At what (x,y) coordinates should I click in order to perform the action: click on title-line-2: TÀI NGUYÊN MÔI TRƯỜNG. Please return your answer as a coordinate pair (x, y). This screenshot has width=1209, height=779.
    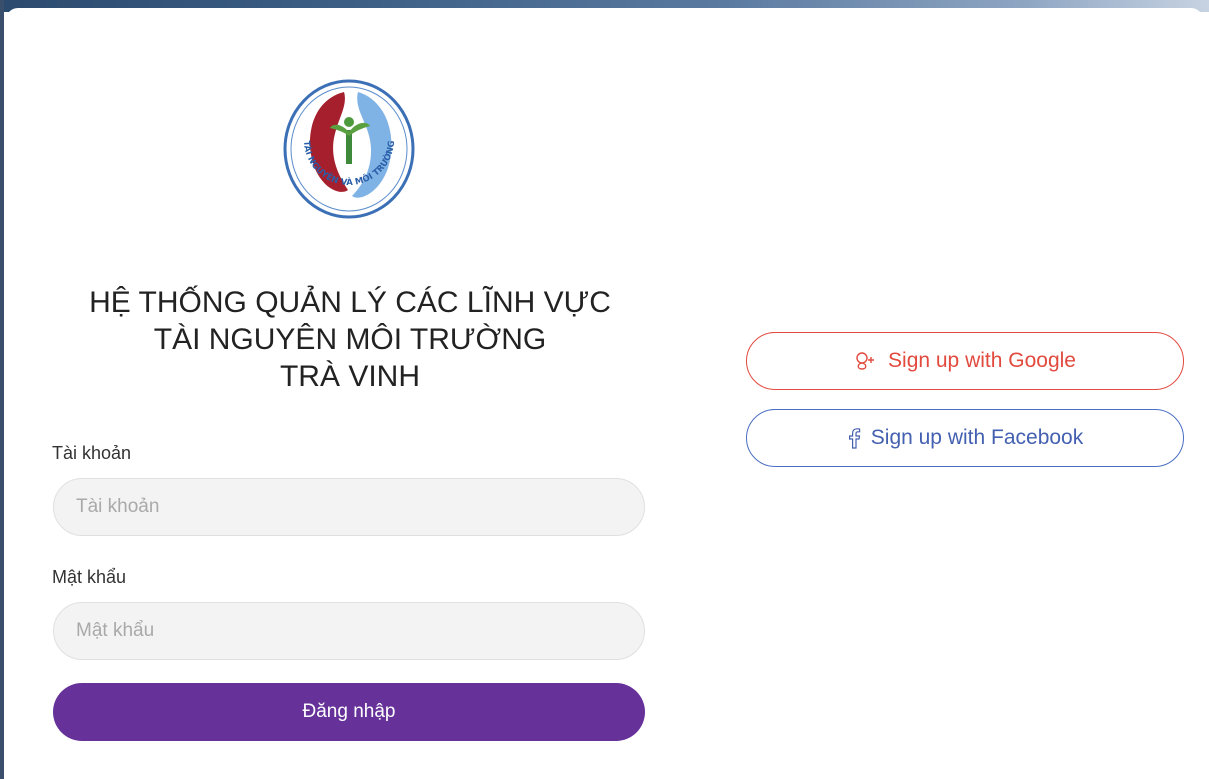
    Looking at the image, I should click on (350, 339).